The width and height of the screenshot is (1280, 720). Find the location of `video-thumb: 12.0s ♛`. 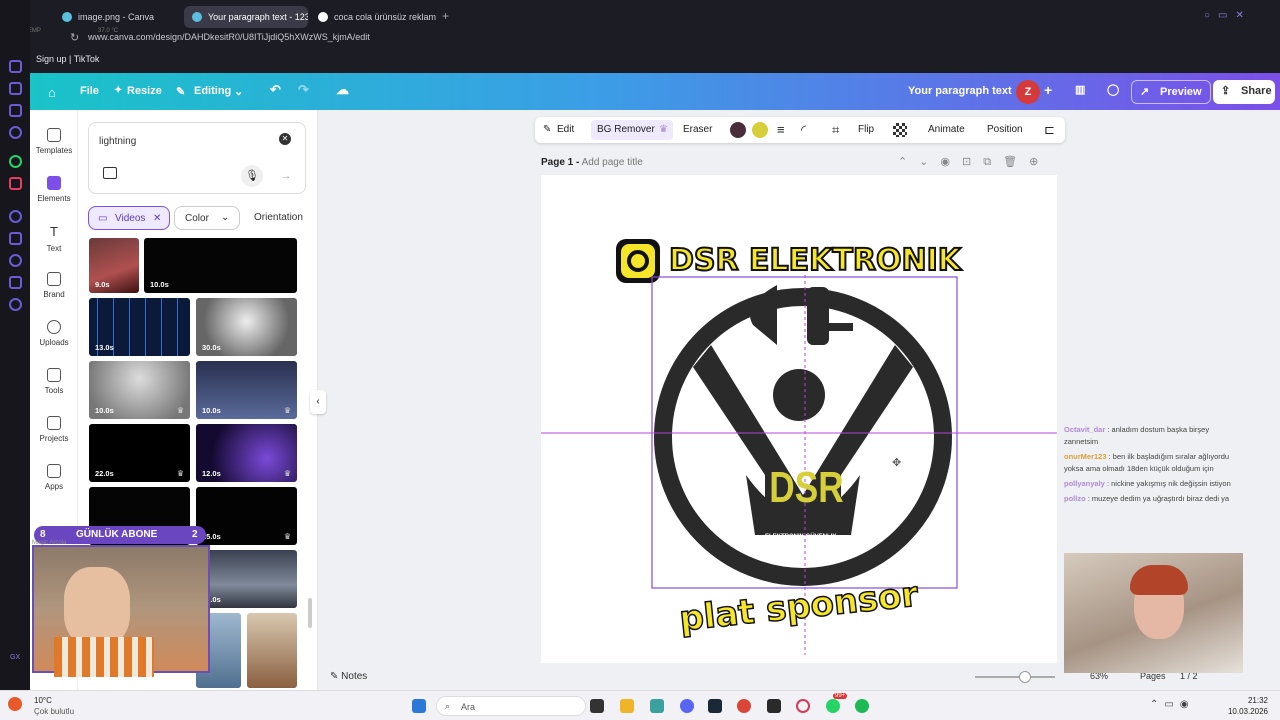

video-thumb: 12.0s ♛ is located at coordinates (246, 453).